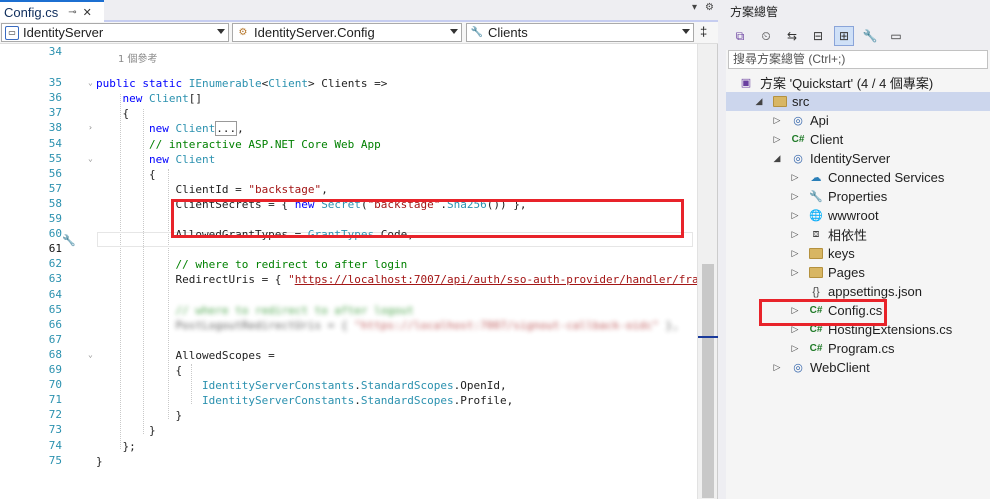  I want to click on code-line: // where to redirect to after logout, so click(294, 310).